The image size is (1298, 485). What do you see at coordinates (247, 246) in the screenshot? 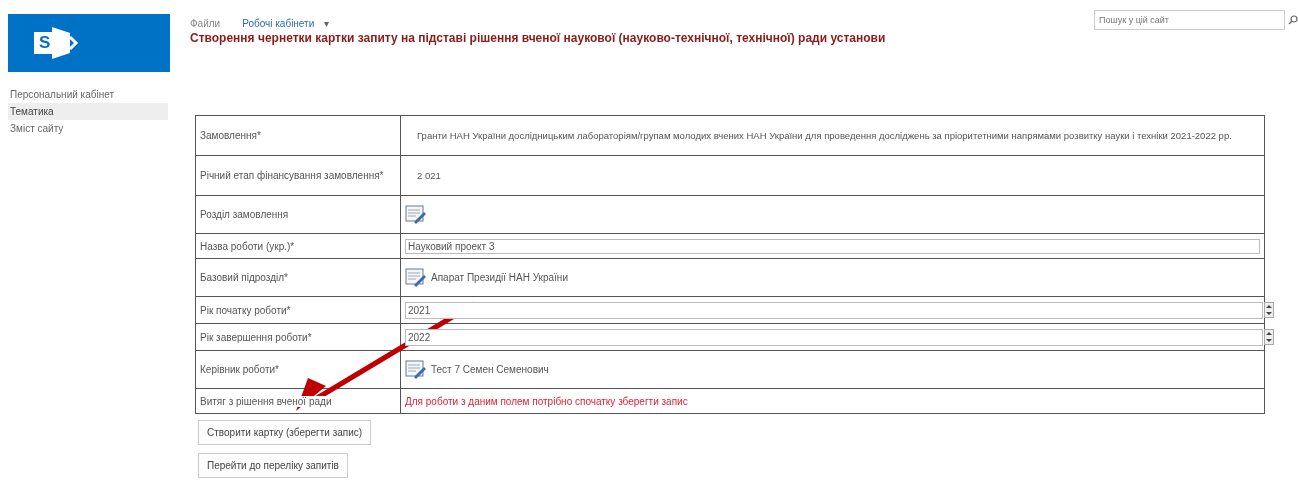
I see `field-label: Назва роботи (укр.)*` at bounding box center [247, 246].